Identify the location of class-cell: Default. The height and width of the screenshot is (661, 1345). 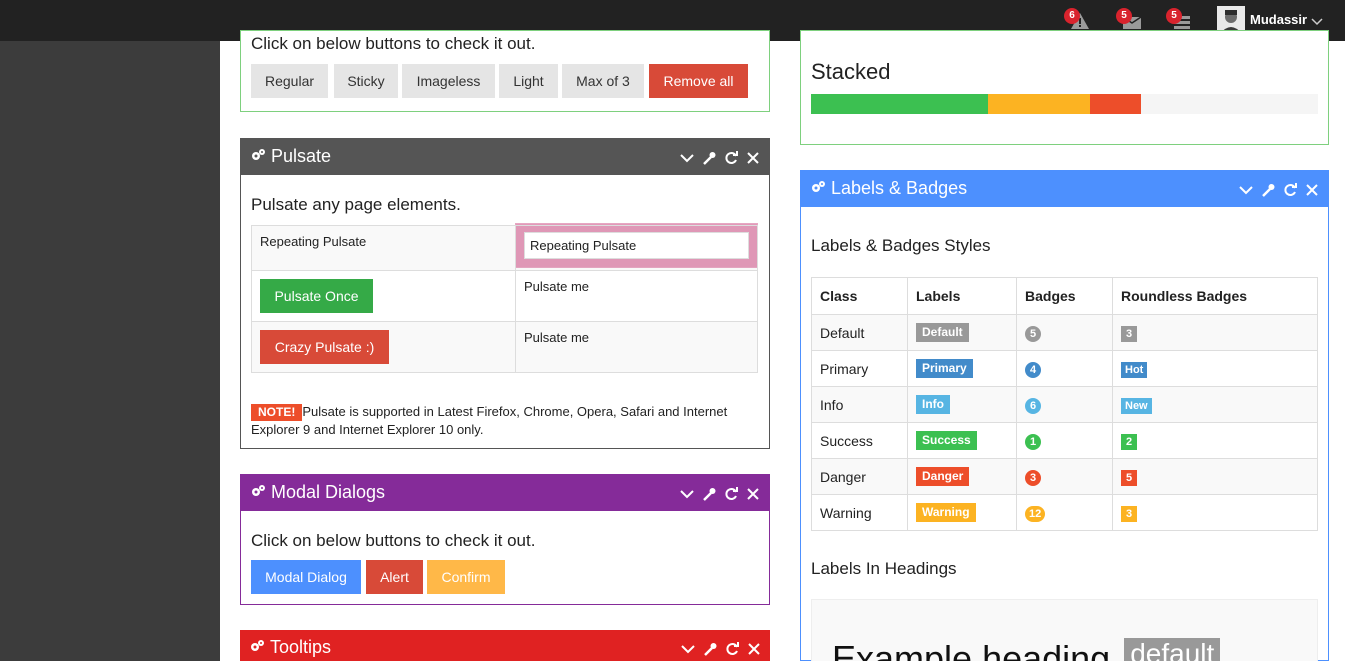
(859, 332).